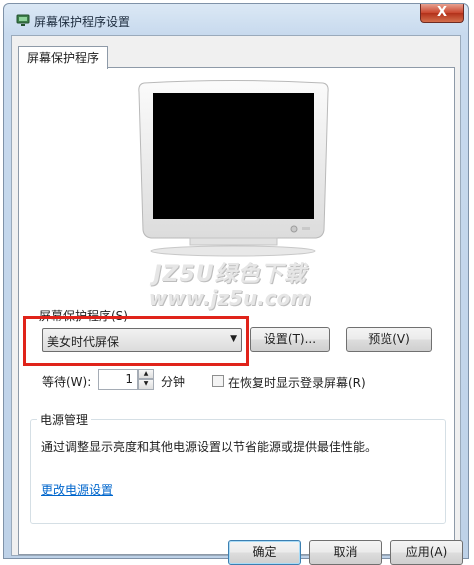 The image size is (474, 565). I want to click on minutes-label: 分钟, so click(173, 382).